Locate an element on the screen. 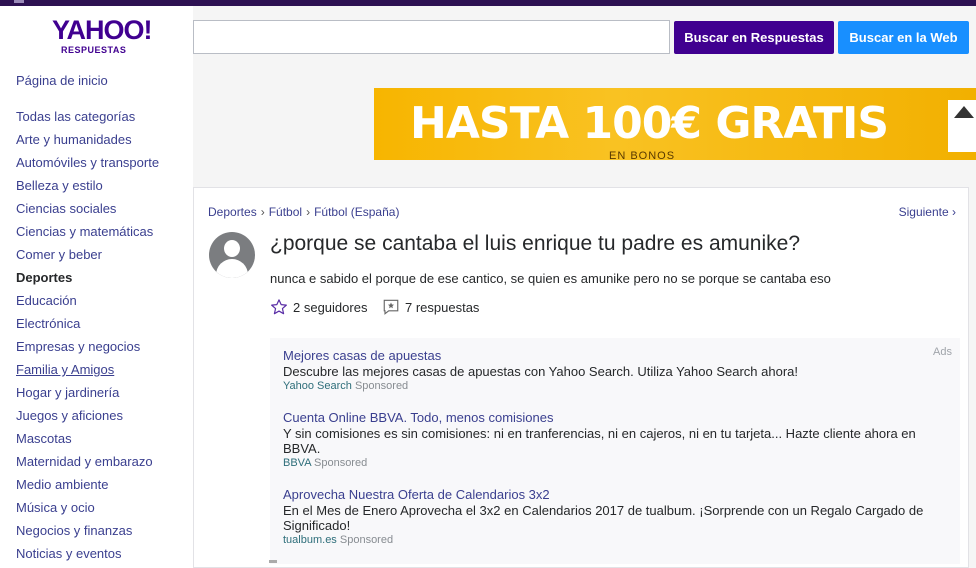 This screenshot has height=568, width=976. ad-domain: tualbum.es is located at coordinates (310, 540).